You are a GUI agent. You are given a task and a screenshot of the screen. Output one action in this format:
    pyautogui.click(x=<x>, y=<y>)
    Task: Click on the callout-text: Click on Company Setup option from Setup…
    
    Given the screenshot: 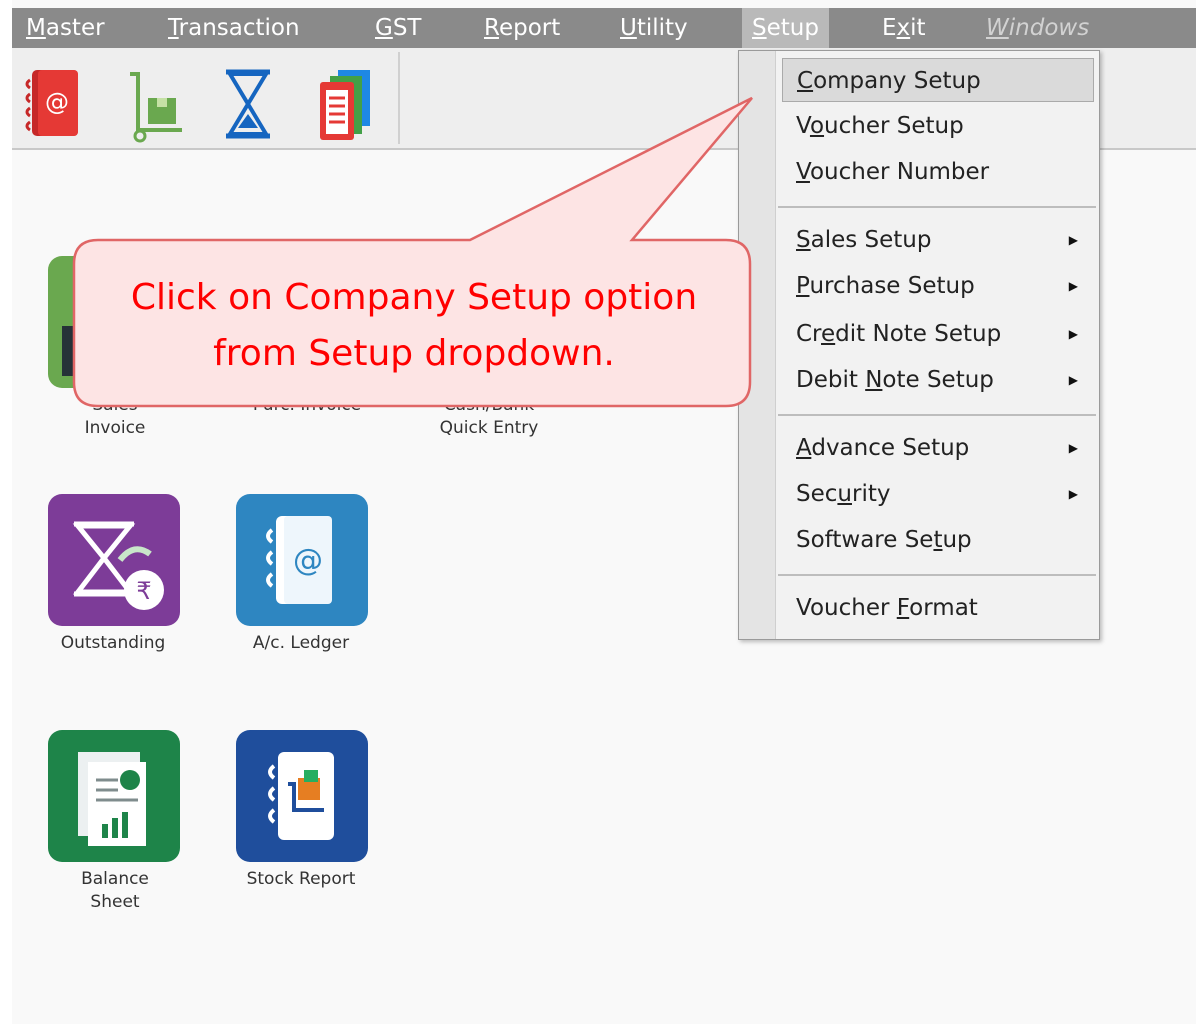 What is the action you would take?
    pyautogui.click(x=414, y=326)
    